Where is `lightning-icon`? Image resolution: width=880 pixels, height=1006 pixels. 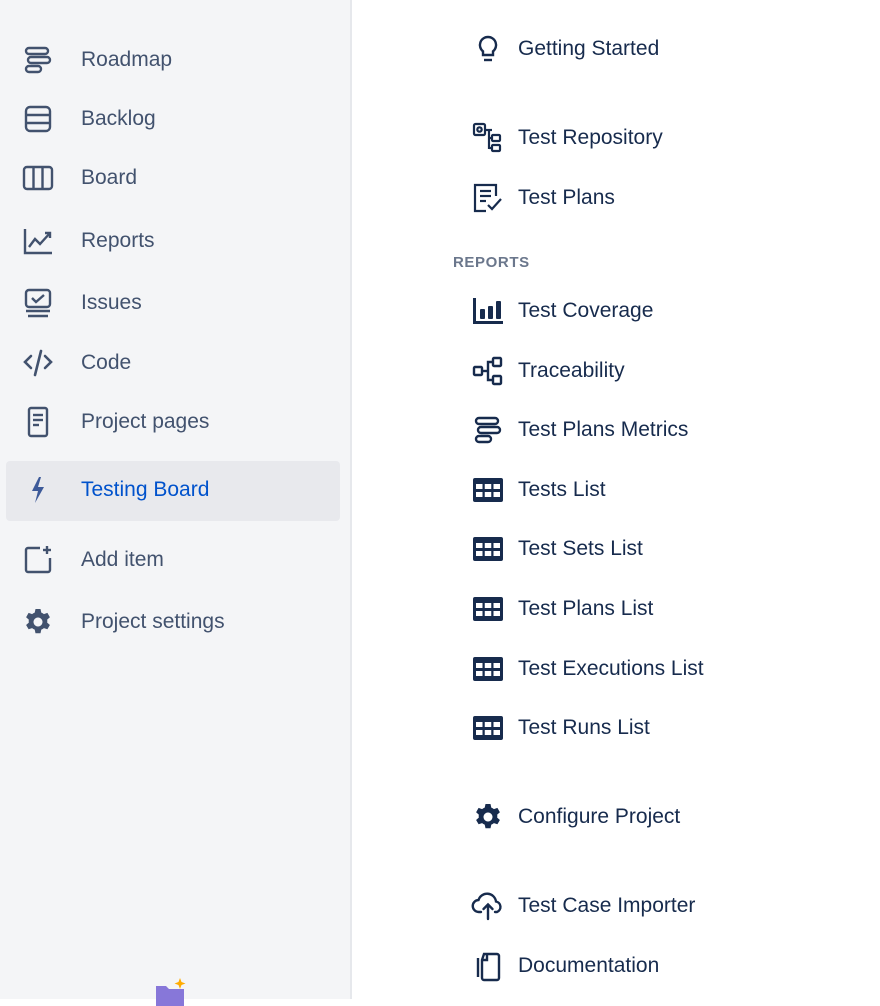
lightning-icon is located at coordinates (38, 490).